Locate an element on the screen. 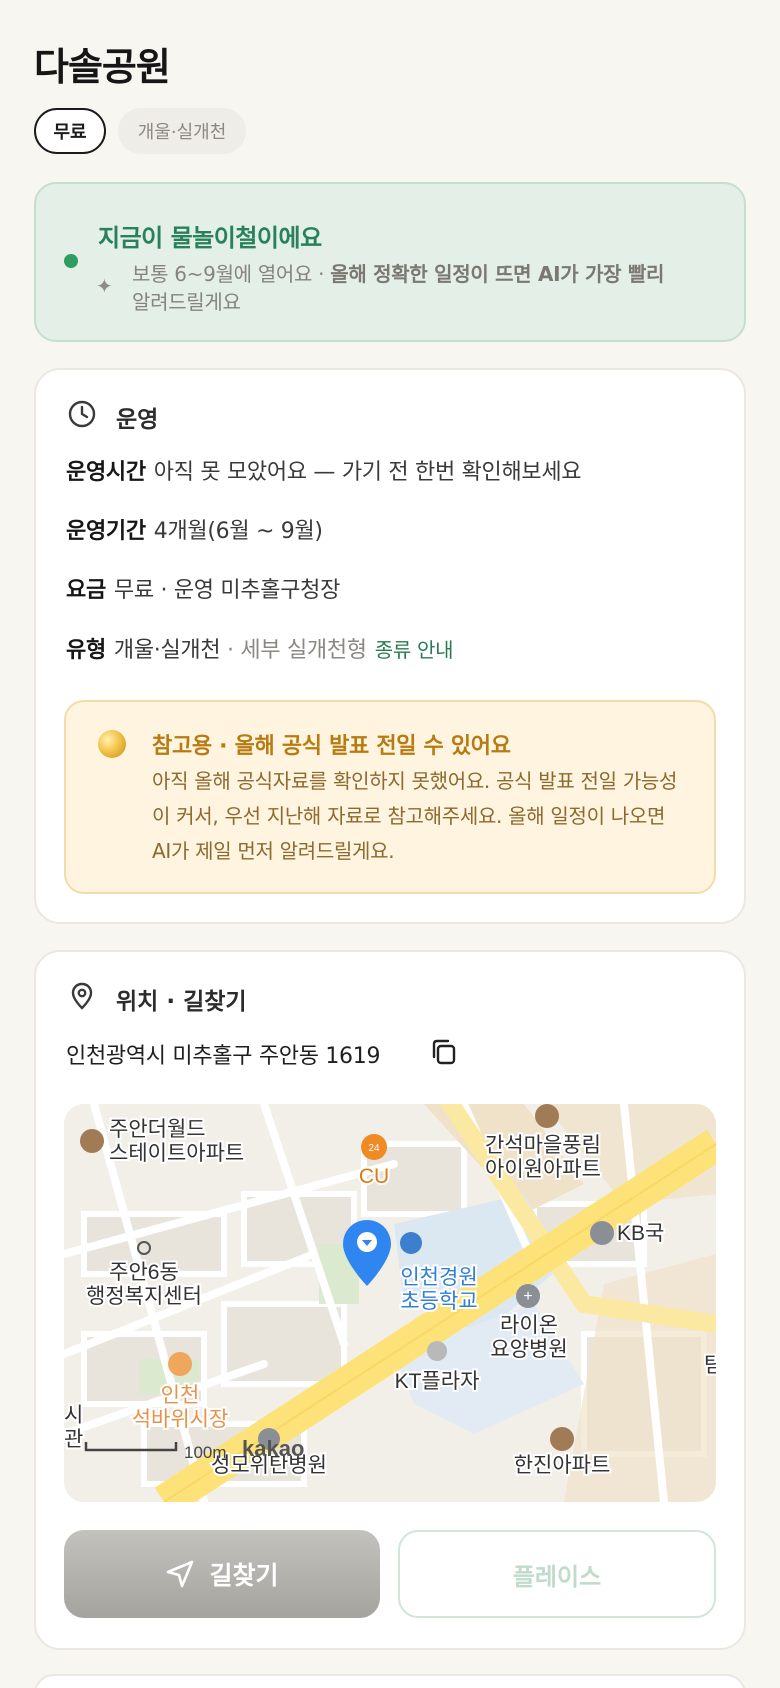 This screenshot has width=780, height=1688. map-label-kb: KB국 is located at coordinates (640, 1233).